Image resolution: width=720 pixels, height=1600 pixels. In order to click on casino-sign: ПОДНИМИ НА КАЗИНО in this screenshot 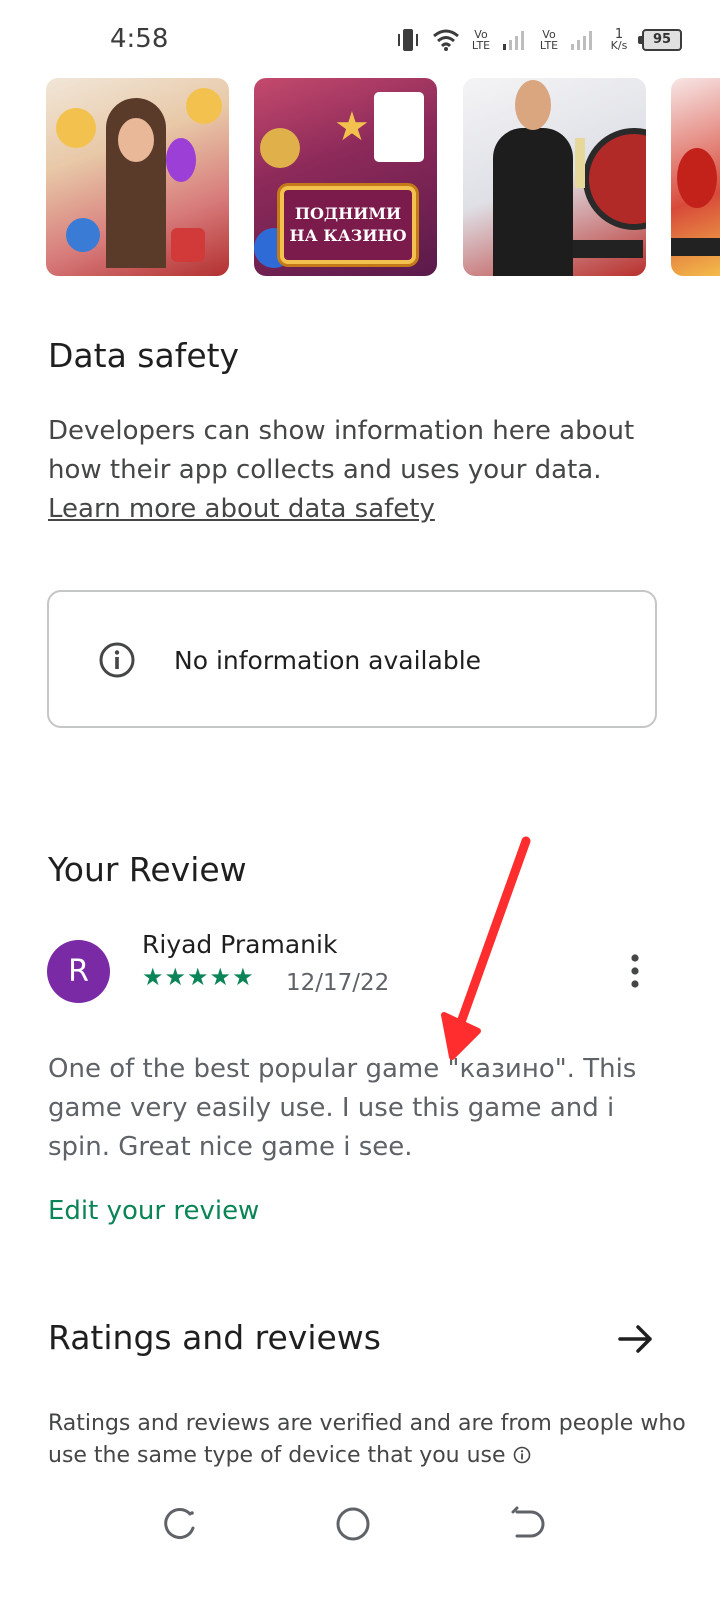, I will do `click(348, 225)`.